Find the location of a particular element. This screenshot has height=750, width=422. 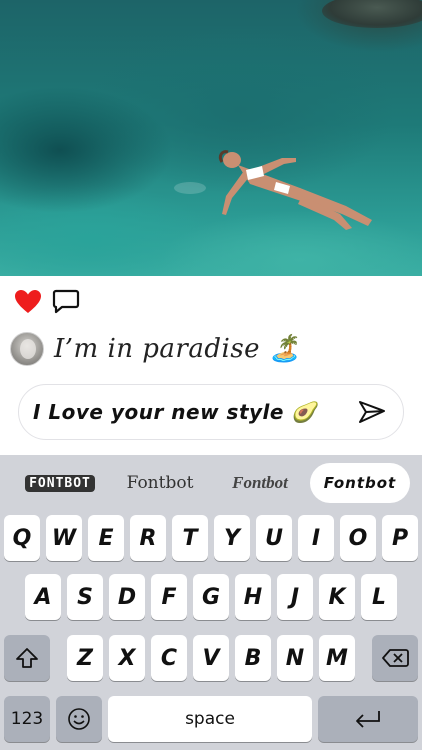

key-o: O is located at coordinates (358, 538).